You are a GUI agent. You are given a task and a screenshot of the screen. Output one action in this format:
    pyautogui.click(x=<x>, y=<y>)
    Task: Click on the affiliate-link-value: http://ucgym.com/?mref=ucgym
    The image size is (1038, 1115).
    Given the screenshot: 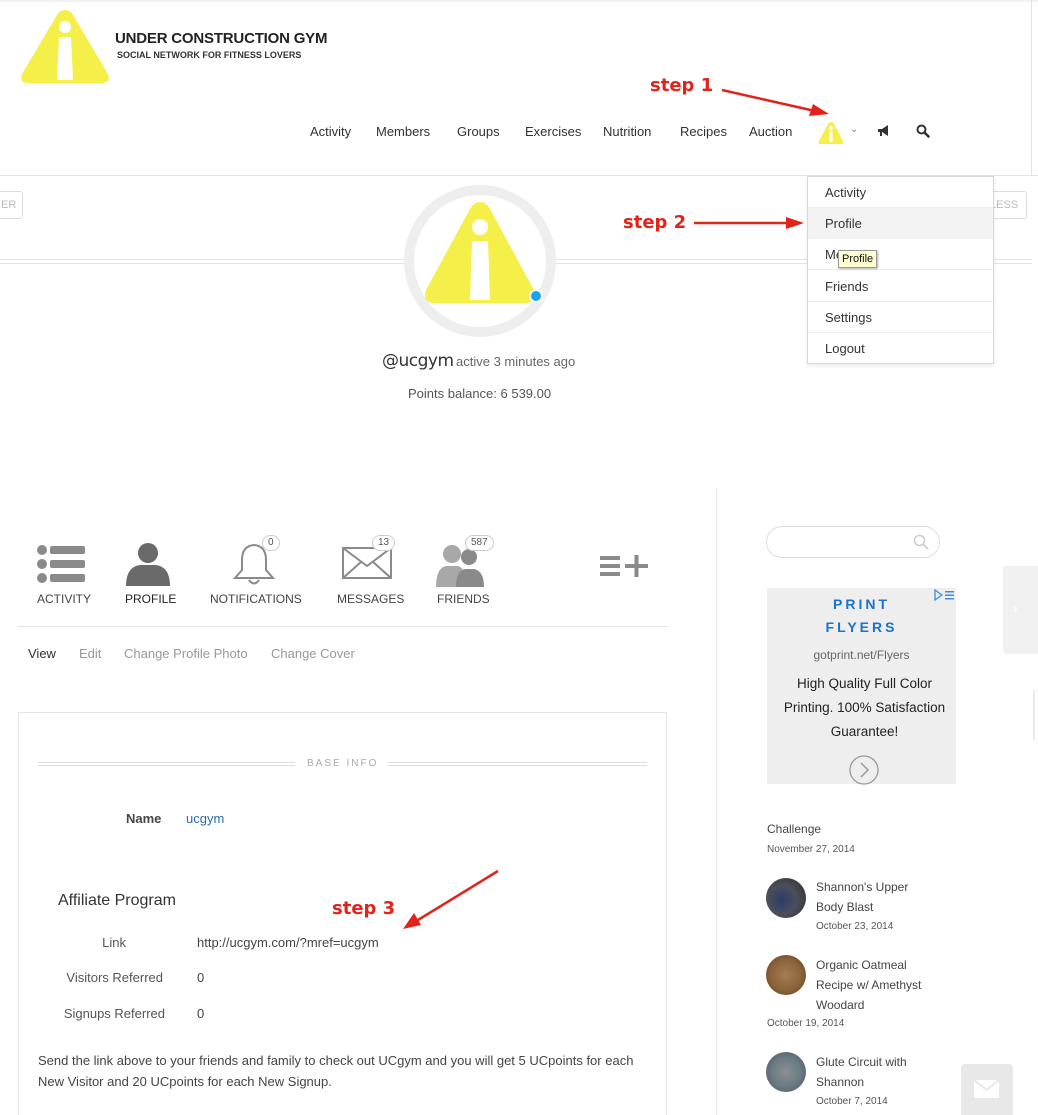 What is the action you would take?
    pyautogui.click(x=288, y=942)
    